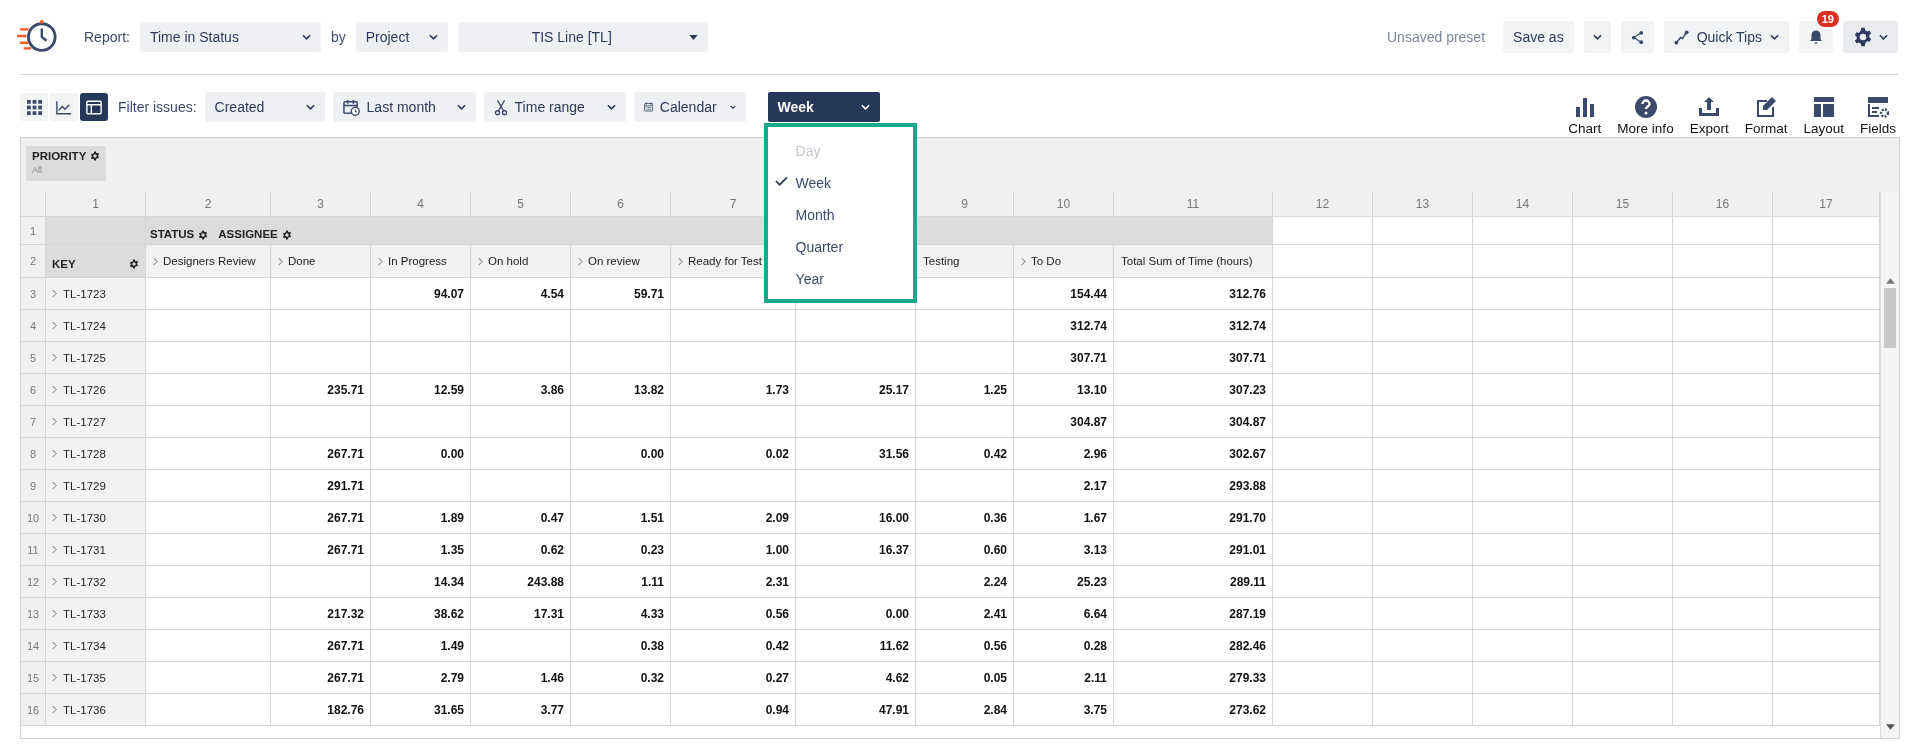 The height and width of the screenshot is (751, 1918). I want to click on settings-button, so click(1870, 37).